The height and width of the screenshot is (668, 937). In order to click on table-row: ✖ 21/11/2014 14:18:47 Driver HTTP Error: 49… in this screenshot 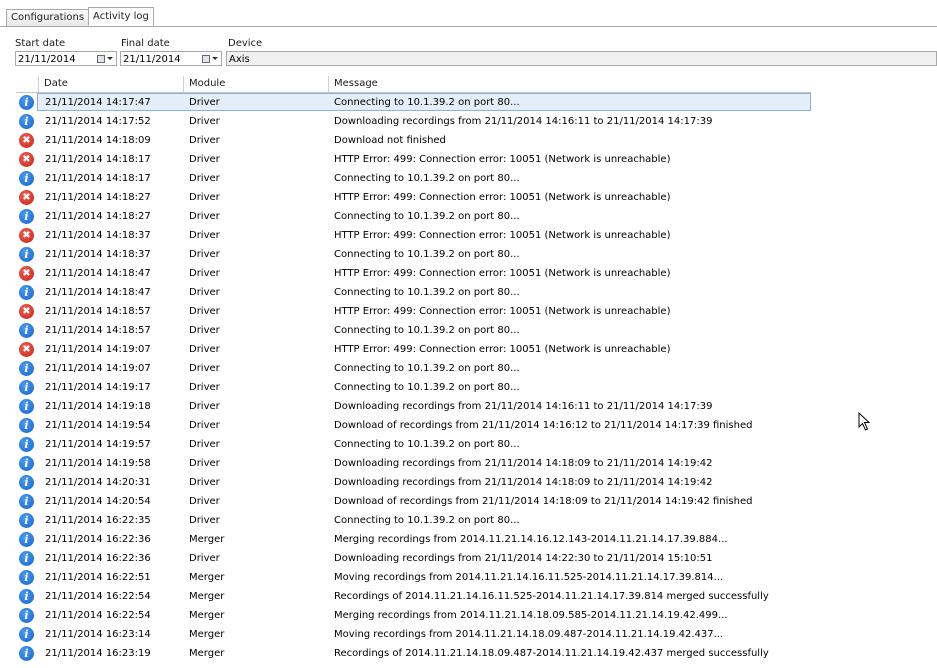, I will do `click(413, 273)`.